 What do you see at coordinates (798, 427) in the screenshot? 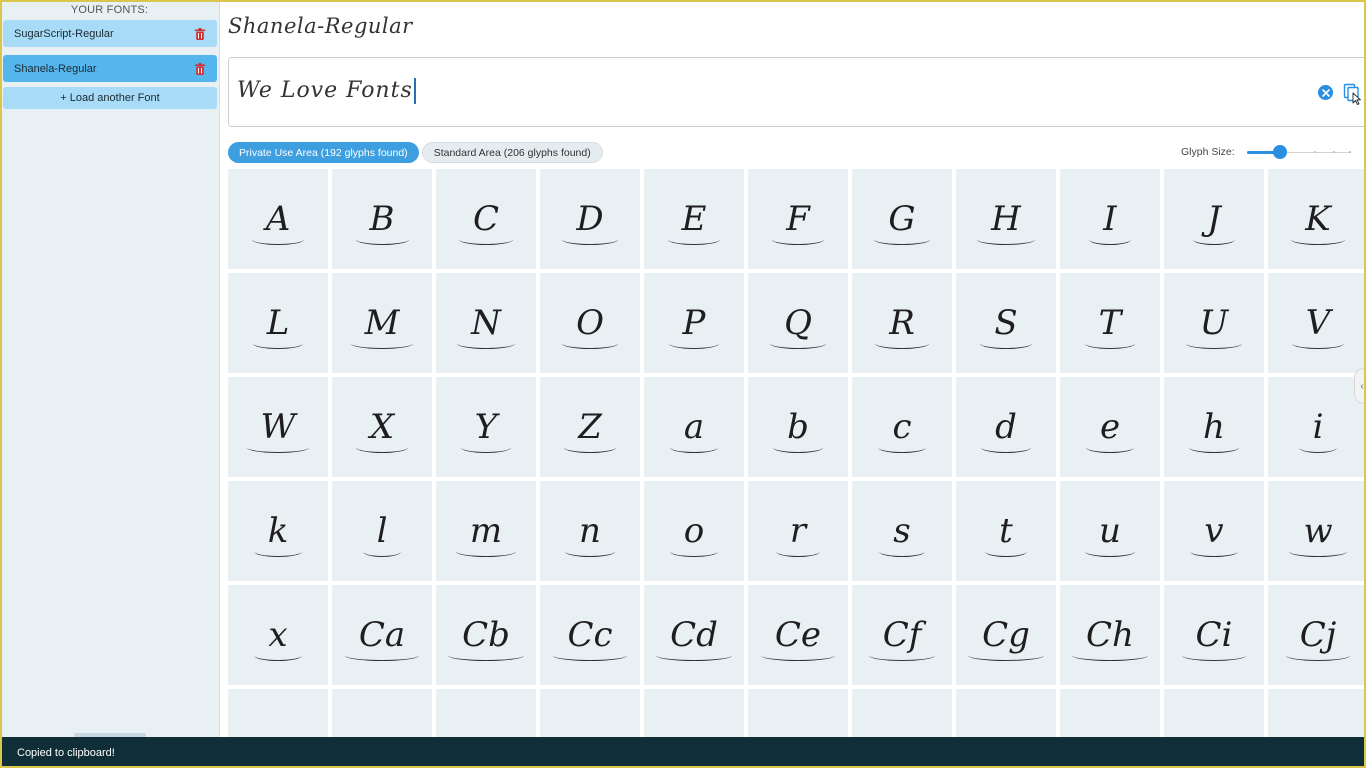
I see `glyph-cell: b` at bounding box center [798, 427].